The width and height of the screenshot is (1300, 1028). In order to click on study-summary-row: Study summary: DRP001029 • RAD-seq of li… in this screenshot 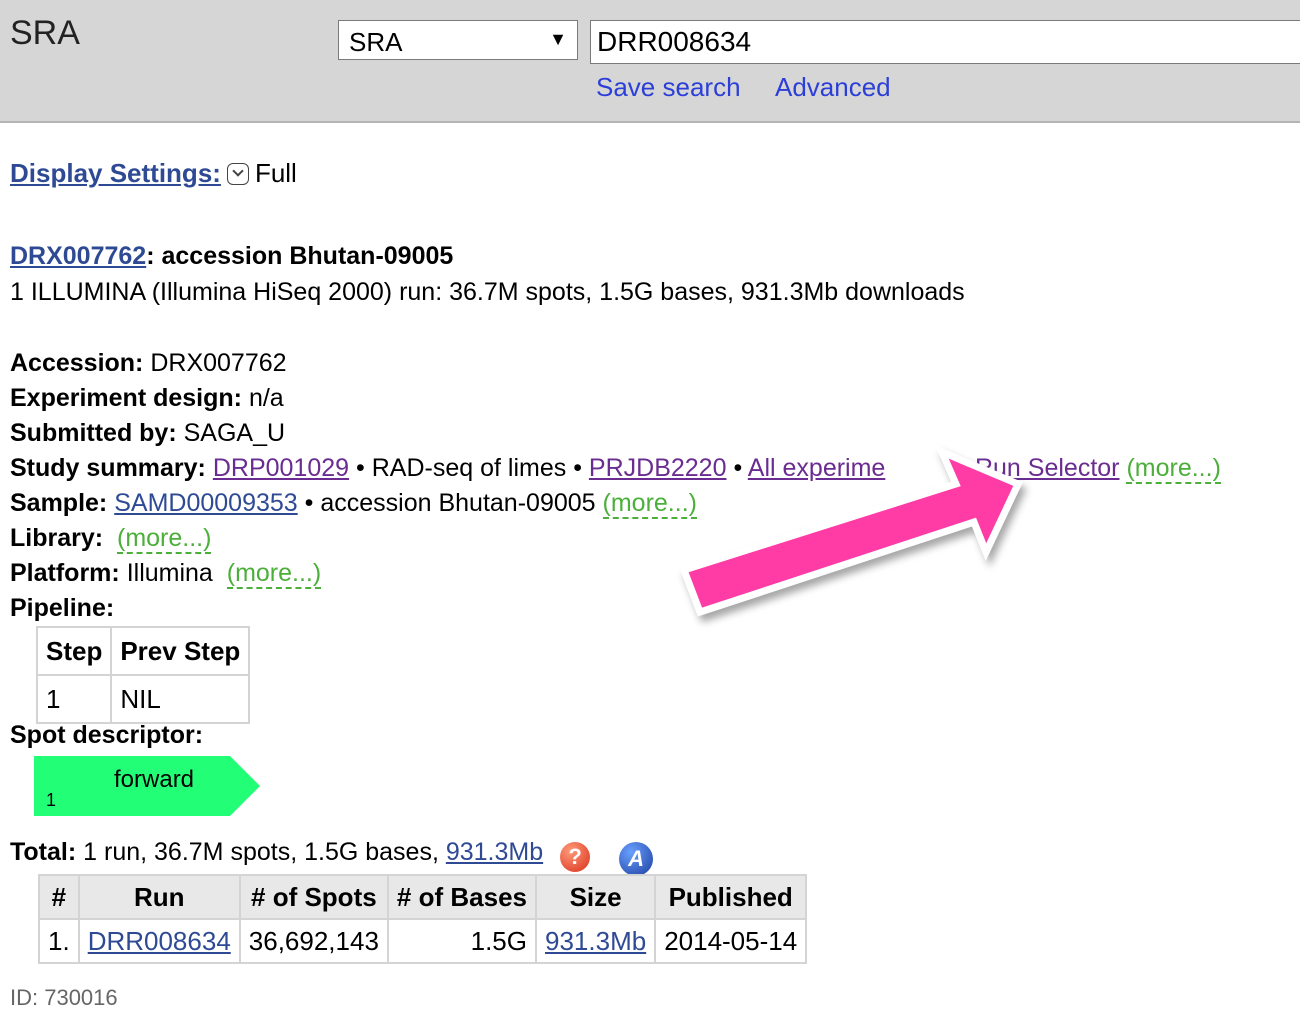, I will do `click(615, 469)`.